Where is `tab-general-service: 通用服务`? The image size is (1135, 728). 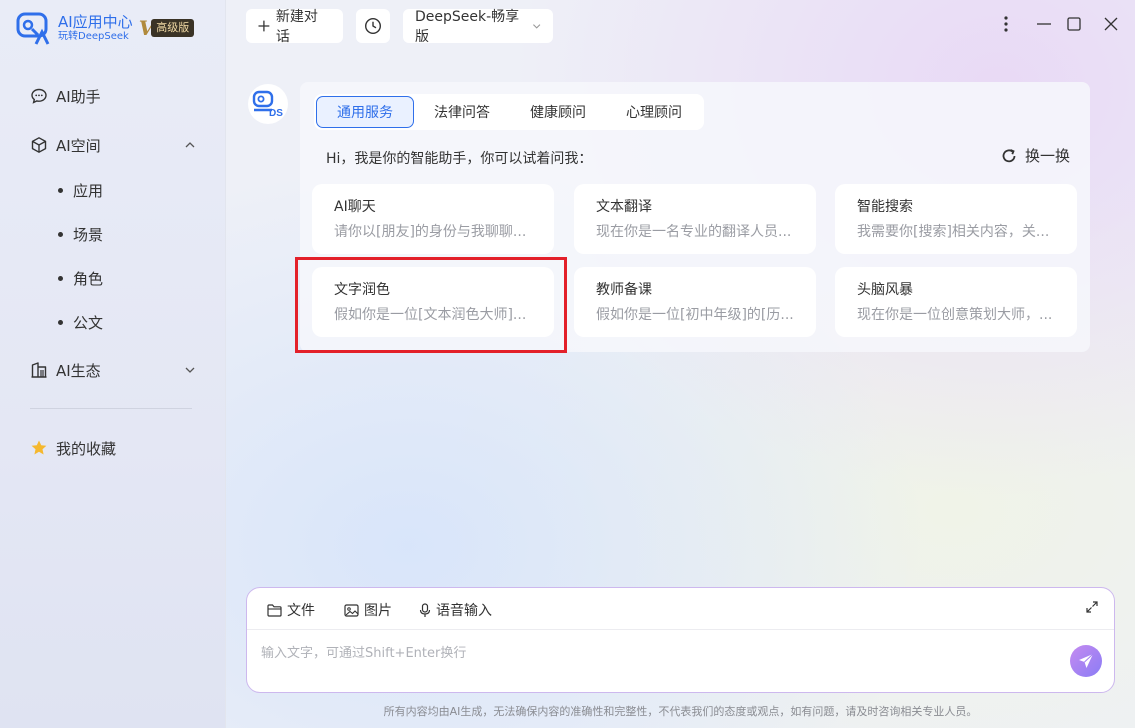
tab-general-service: 通用服务 is located at coordinates (365, 112).